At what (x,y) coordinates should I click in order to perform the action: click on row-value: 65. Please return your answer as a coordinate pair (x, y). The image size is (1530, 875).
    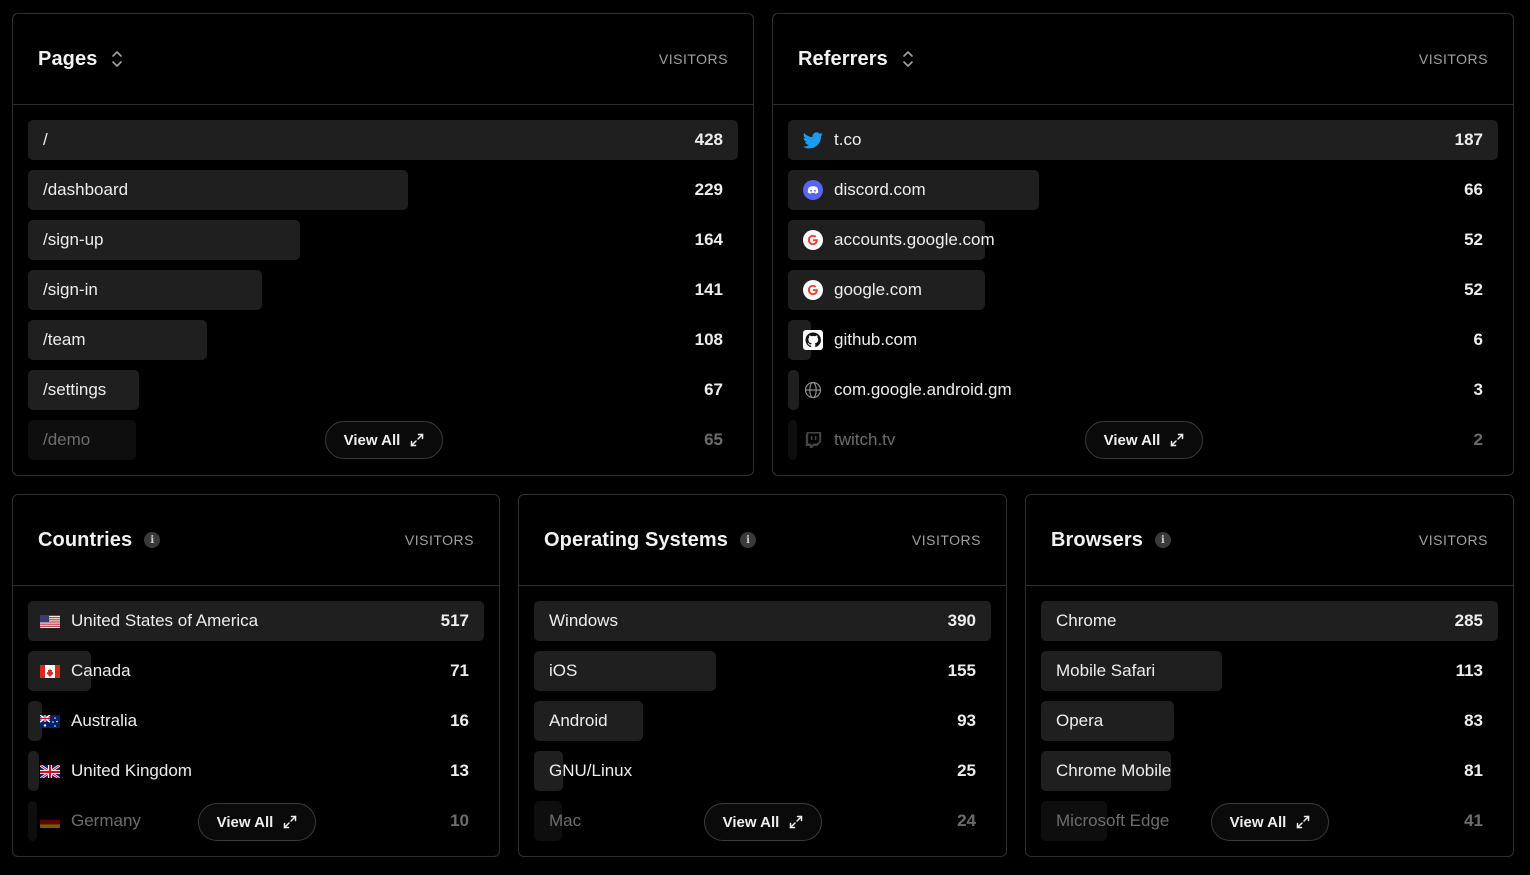
    Looking at the image, I should click on (713, 439).